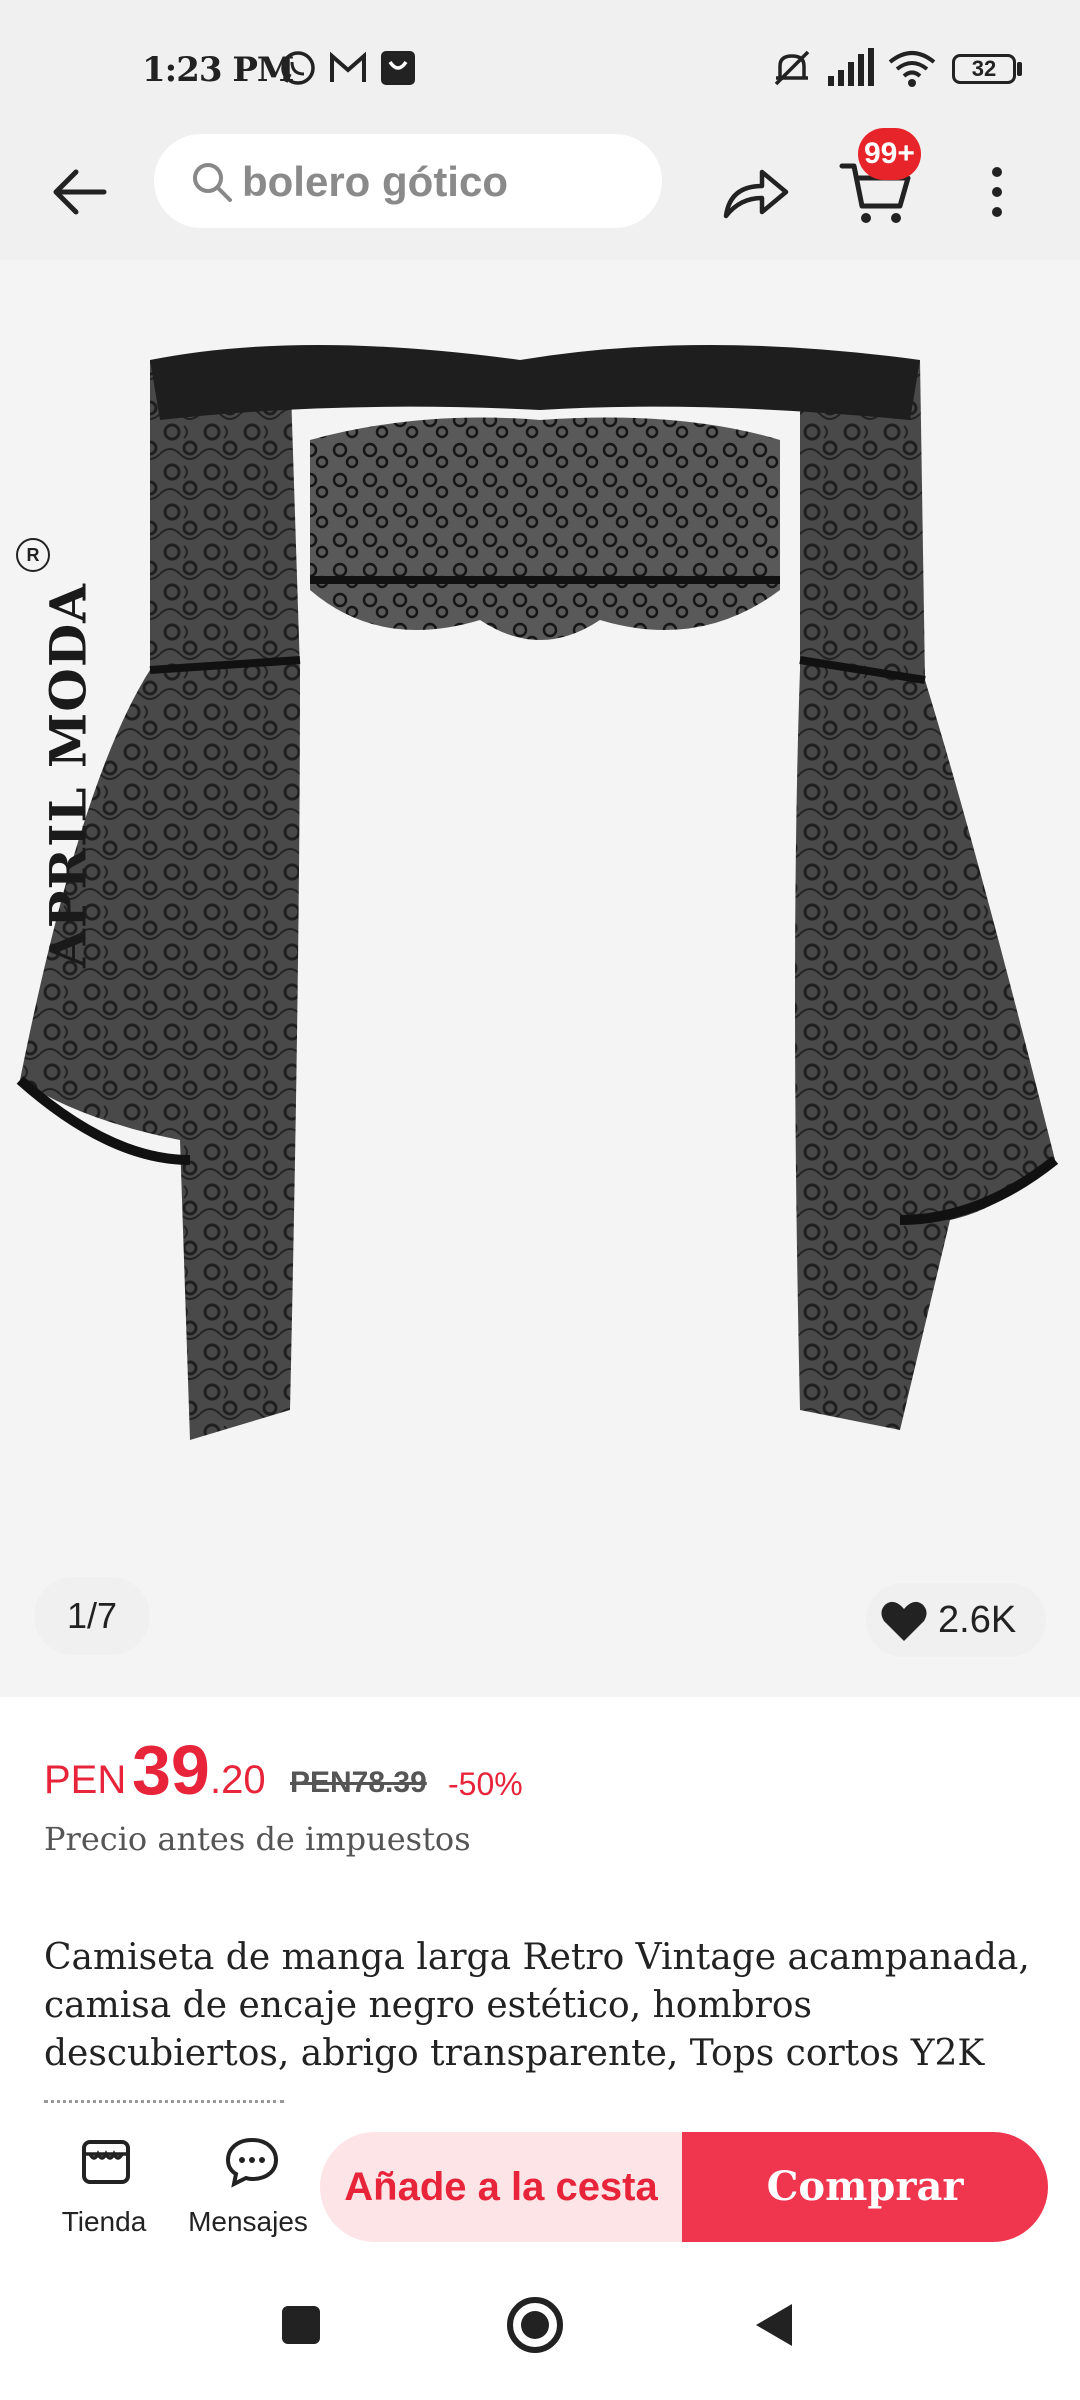  Describe the element at coordinates (792, 68) in the screenshot. I see `mute-icon` at that location.